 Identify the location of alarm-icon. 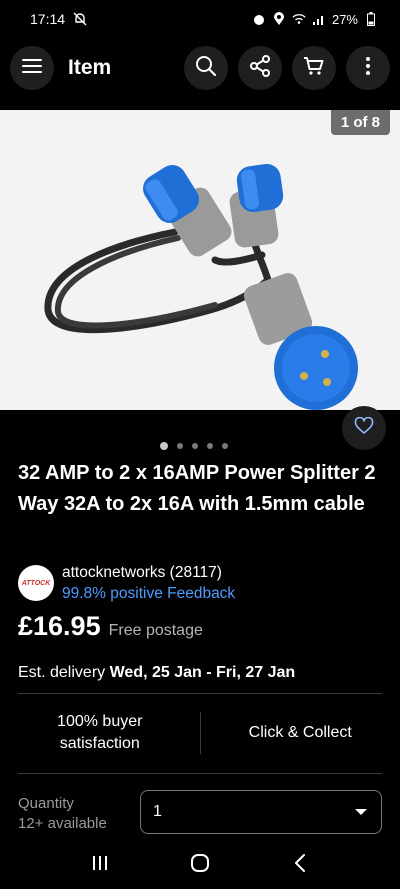
(259, 19).